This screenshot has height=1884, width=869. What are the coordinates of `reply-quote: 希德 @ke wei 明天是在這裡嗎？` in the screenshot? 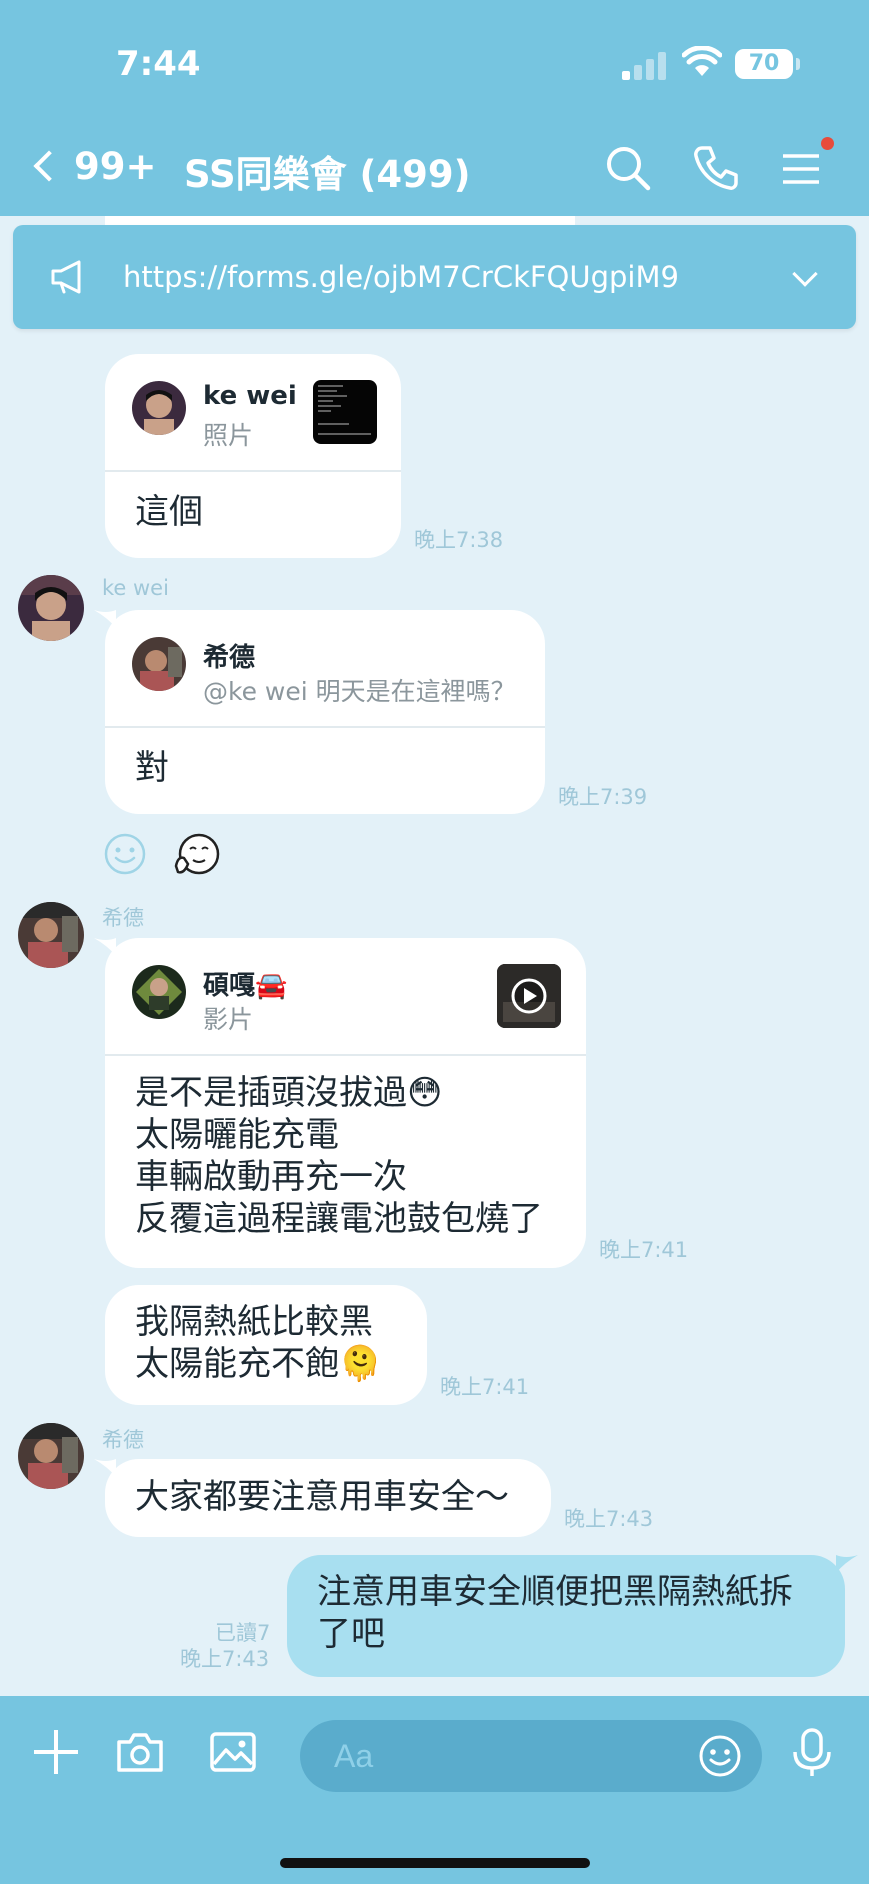 It's located at (325, 669).